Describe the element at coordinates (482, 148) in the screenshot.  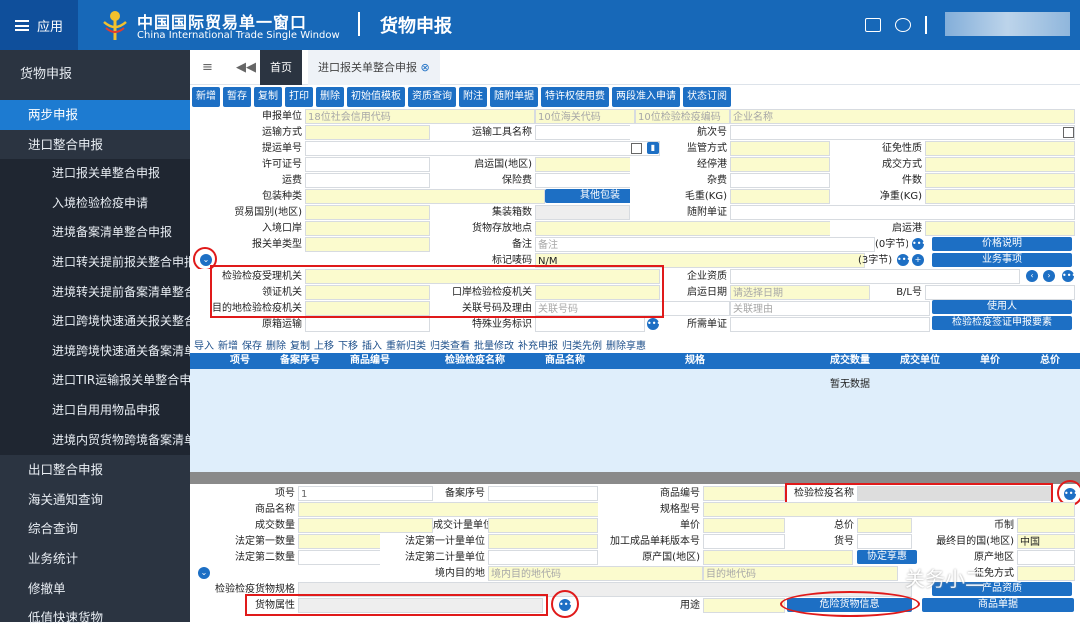
I see `input-bill-no` at that location.